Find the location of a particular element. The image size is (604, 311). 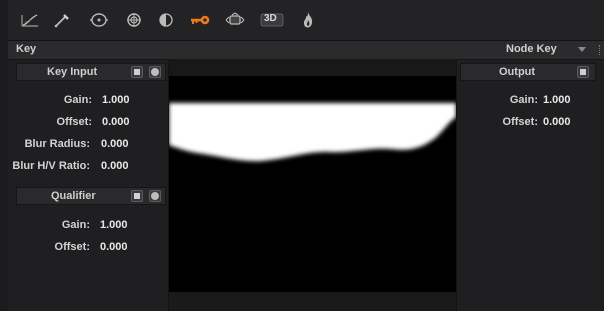

curves-tool-button is located at coordinates (30, 20).